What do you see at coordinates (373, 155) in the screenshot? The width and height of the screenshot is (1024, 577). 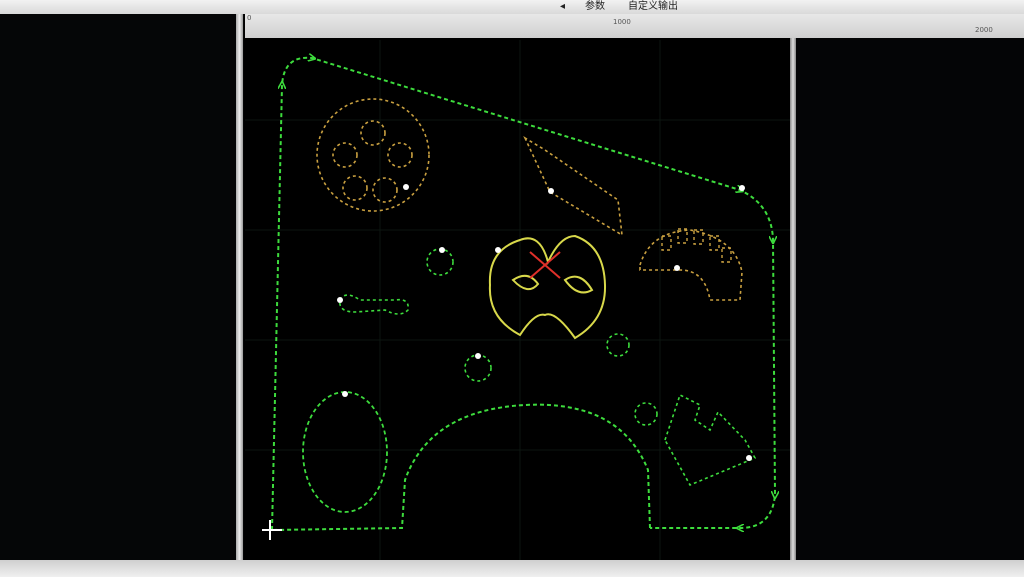 I see `flower-part` at bounding box center [373, 155].